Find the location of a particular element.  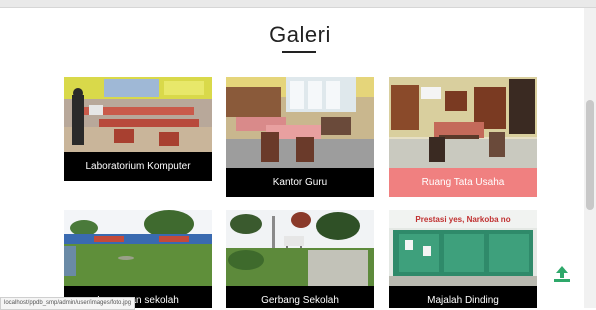

gallery-caption: Kantor Guru is located at coordinates (300, 182).